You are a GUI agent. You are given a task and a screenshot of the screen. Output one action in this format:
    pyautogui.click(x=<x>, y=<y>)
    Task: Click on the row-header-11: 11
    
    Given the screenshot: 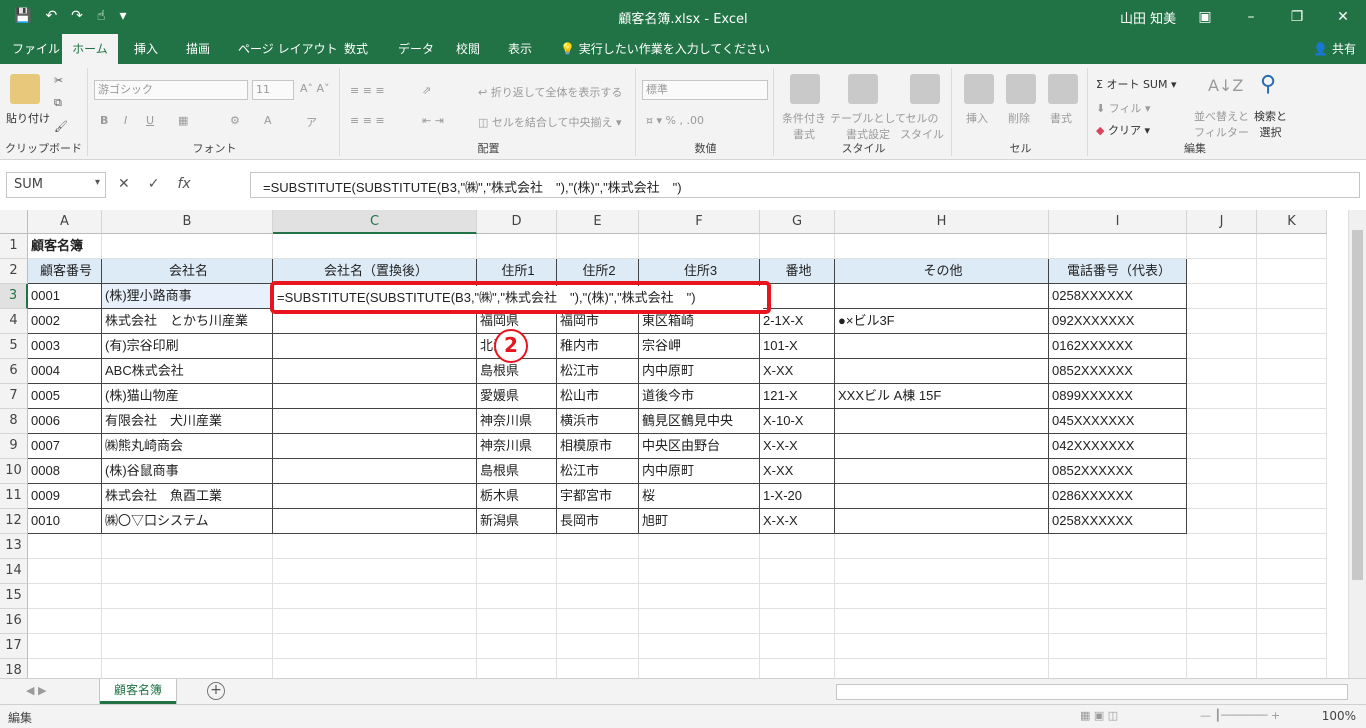 What is the action you would take?
    pyautogui.click(x=14, y=496)
    